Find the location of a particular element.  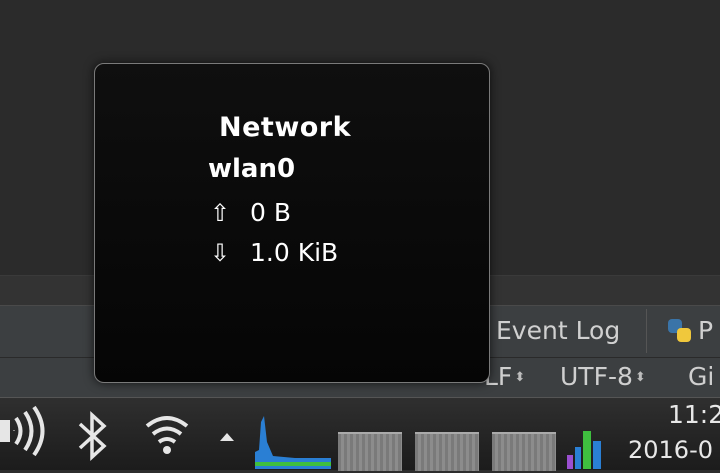

line-separator-selector: LF ⬍ is located at coordinates (504, 377).